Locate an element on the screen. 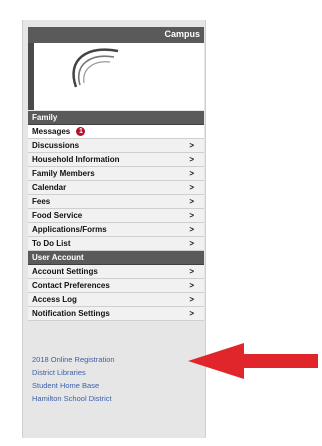 The image size is (322, 446). link-district-libraries: District Libraries is located at coordinates (117, 372).